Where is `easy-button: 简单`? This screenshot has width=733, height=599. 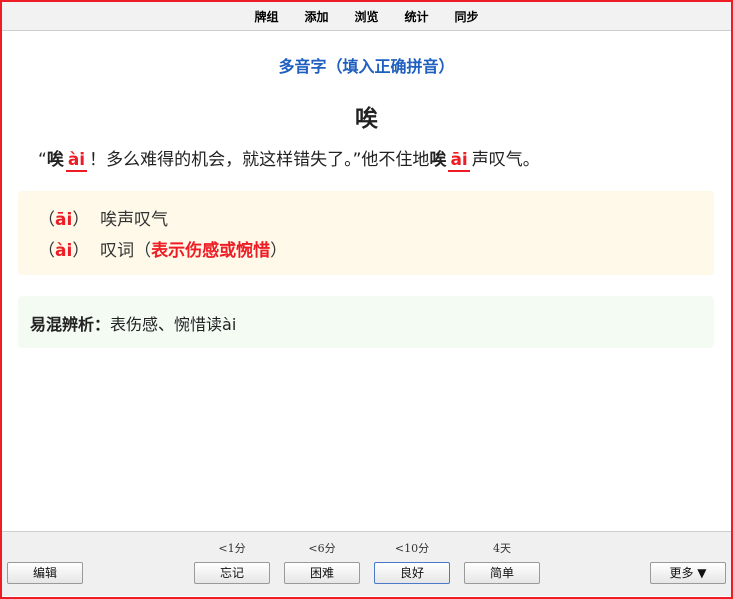 easy-button: 简单 is located at coordinates (502, 573).